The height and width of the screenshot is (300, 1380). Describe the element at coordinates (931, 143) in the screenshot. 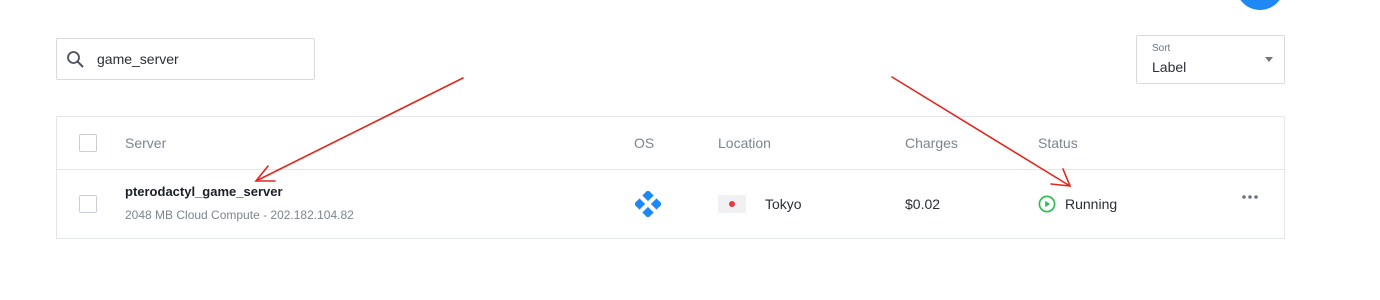

I see `column-header-charges: Charges` at that location.